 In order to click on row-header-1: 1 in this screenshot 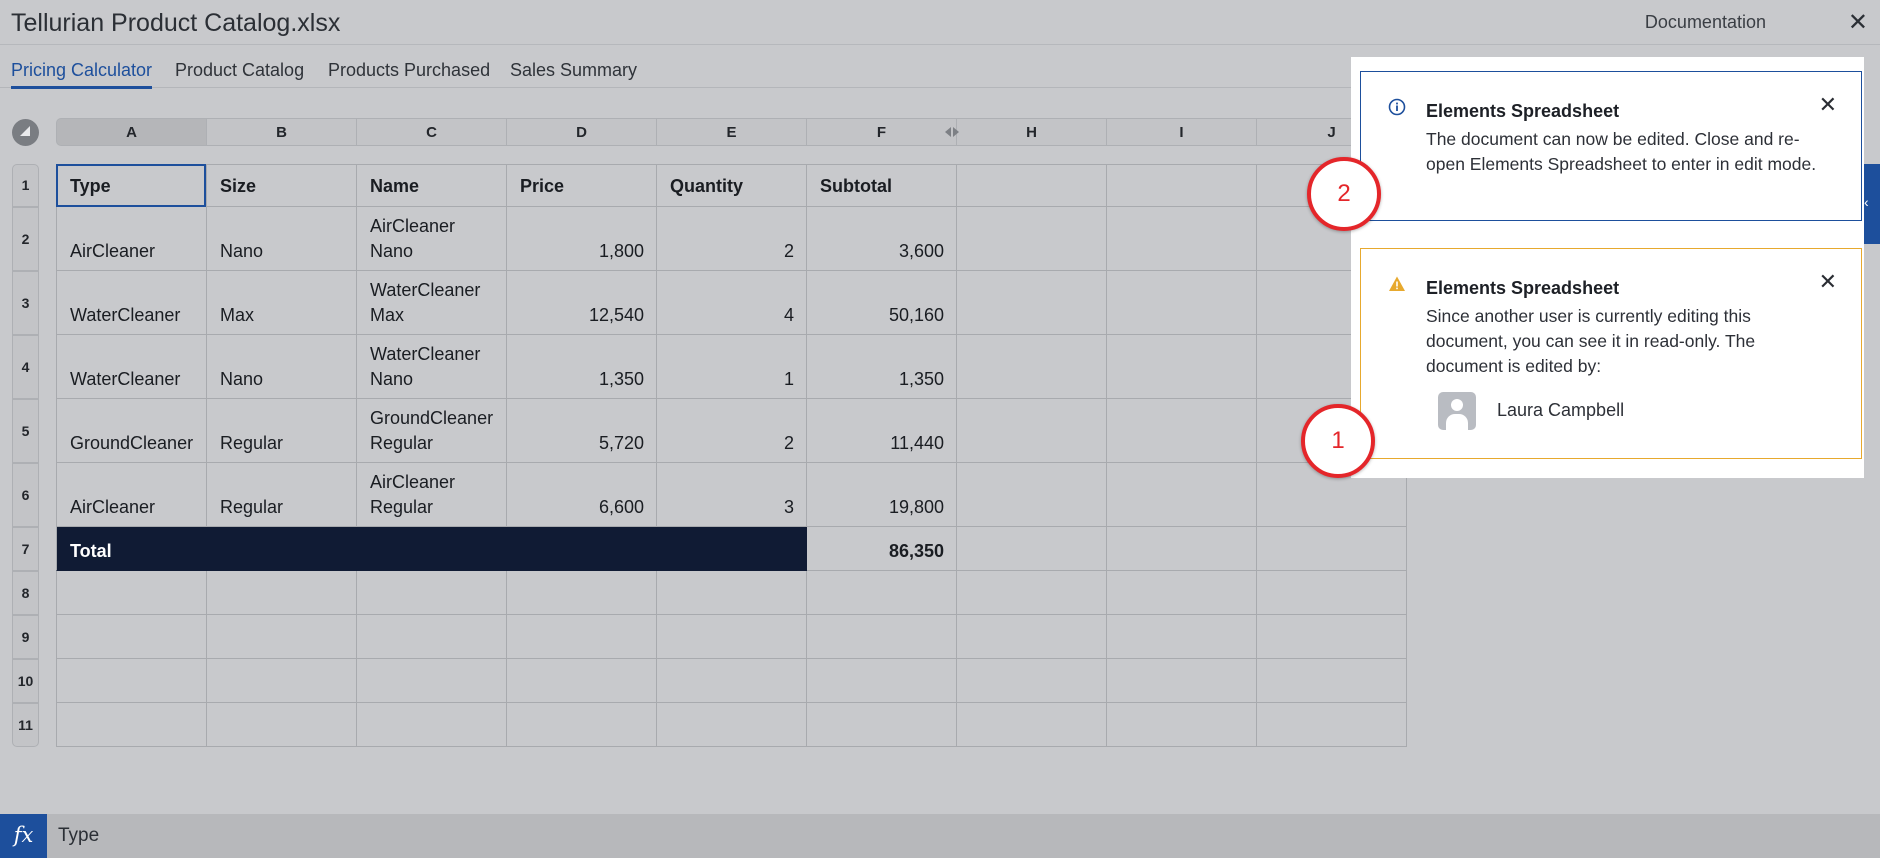, I will do `click(25, 185)`.